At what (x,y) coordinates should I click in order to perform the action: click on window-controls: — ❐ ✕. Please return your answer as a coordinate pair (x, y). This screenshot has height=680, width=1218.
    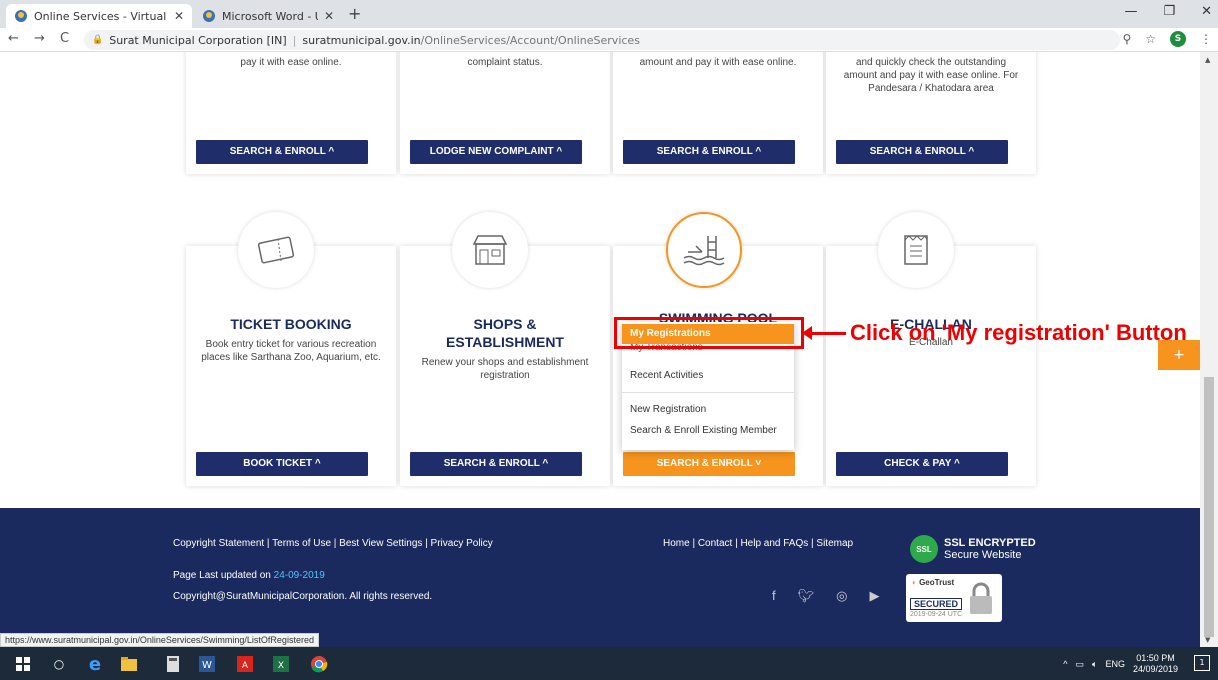
    Looking at the image, I should click on (1168, 11).